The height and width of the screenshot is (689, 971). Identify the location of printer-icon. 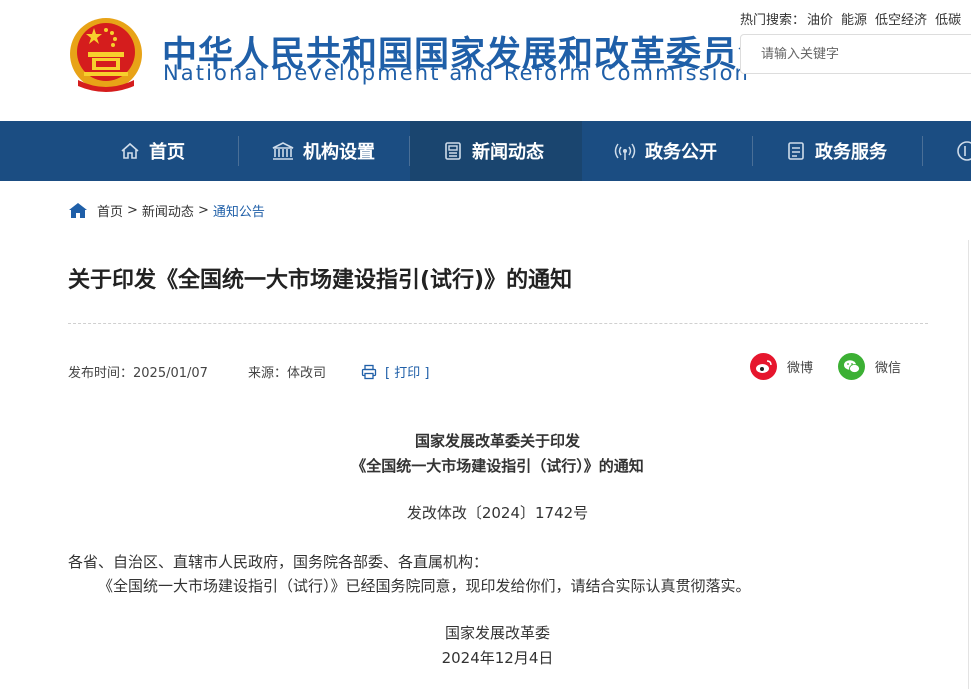
(369, 371).